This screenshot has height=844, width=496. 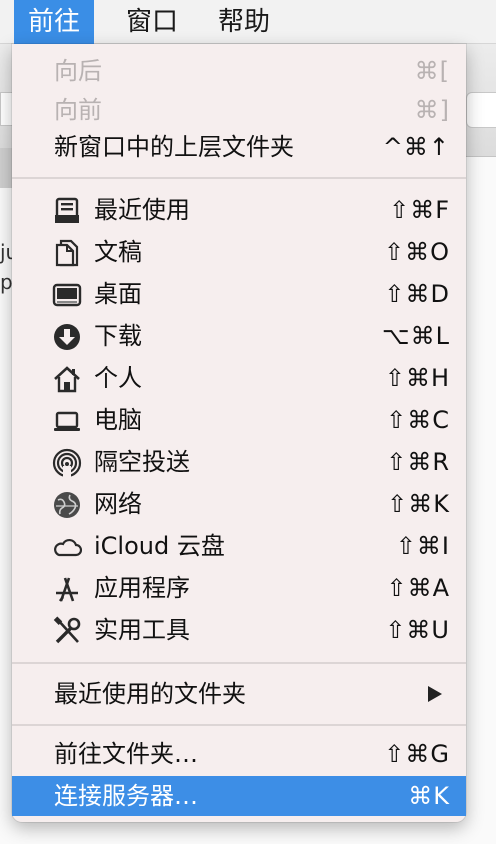 I want to click on shortcut-label: ⇧⌘O, so click(x=417, y=252).